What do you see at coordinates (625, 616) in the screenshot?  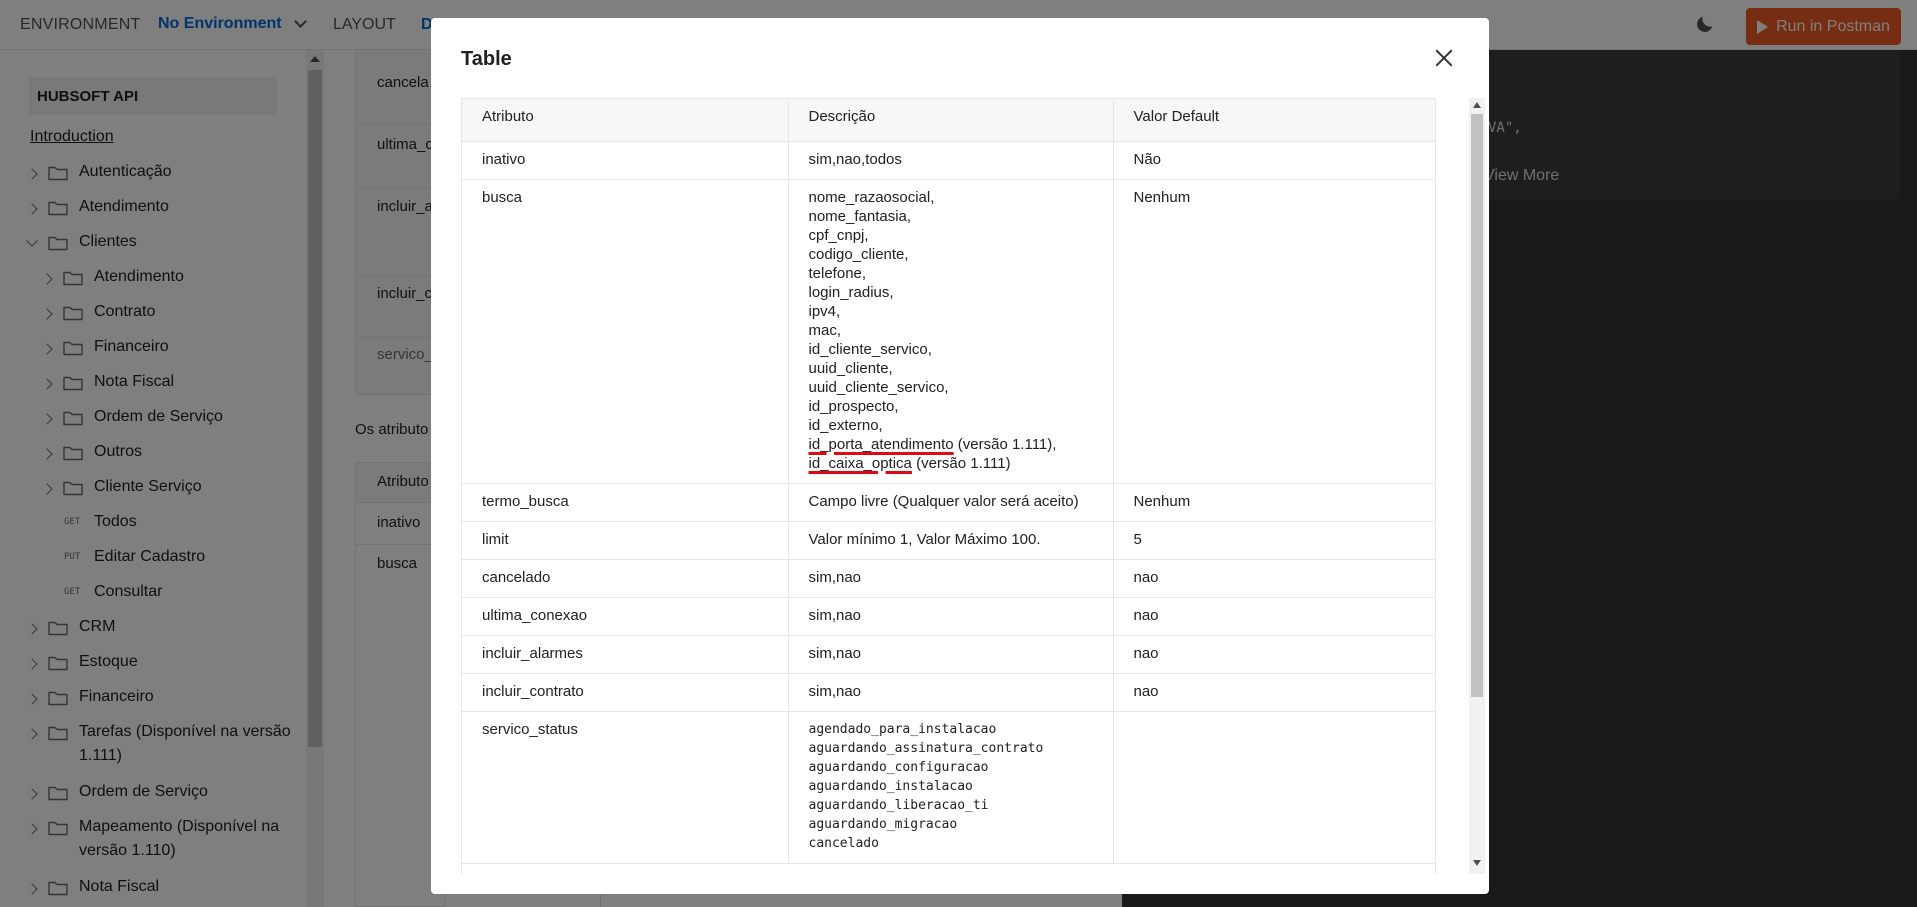 I see `attribute-cell: ultima_conexao` at bounding box center [625, 616].